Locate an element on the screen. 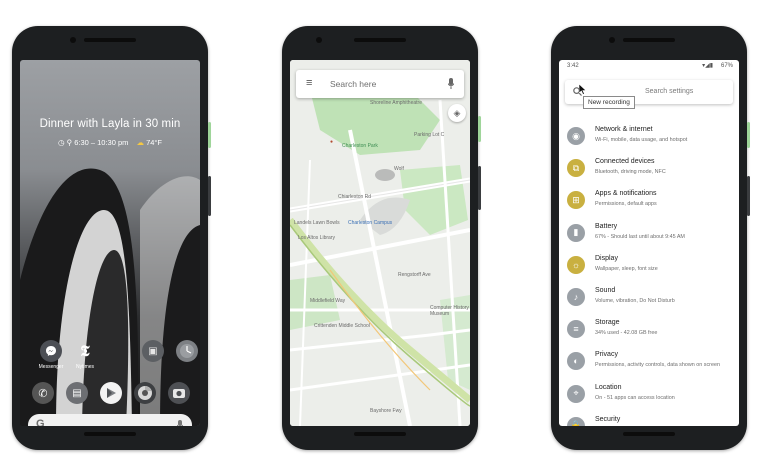 This screenshot has height=460, width=762. chrome-icon is located at coordinates (145, 393).